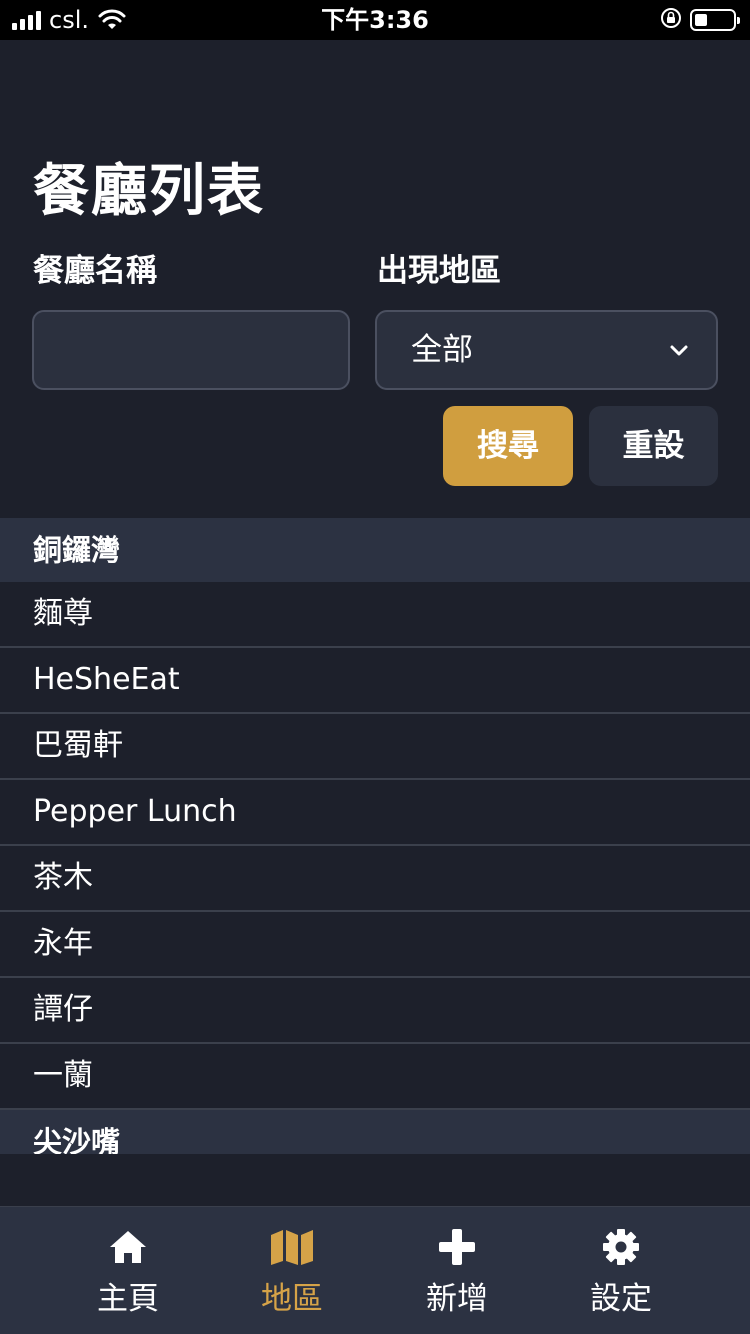 The height and width of the screenshot is (1334, 750). Describe the element at coordinates (375, 681) in the screenshot. I see `list-item: HeSheEat` at that location.